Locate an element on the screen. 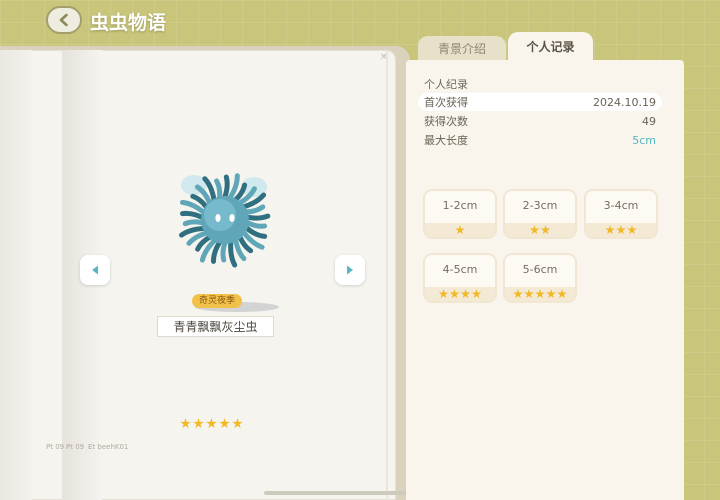  stat-label: 最大长度 is located at coordinates (446, 140).